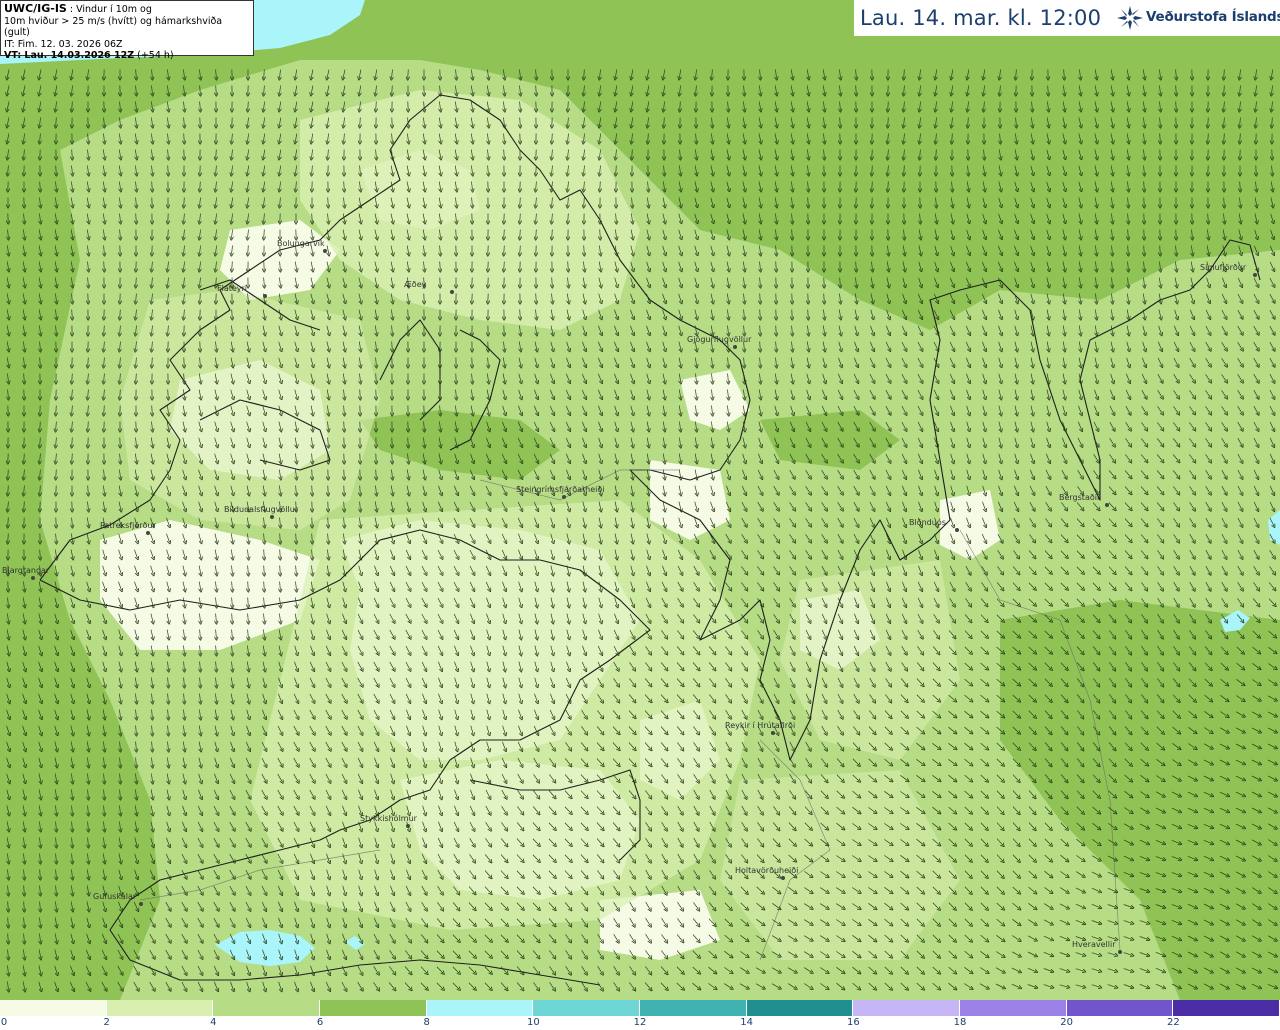  What do you see at coordinates (110, 9) in the screenshot?
I see `info-line1: : Vindur í 10m og` at bounding box center [110, 9].